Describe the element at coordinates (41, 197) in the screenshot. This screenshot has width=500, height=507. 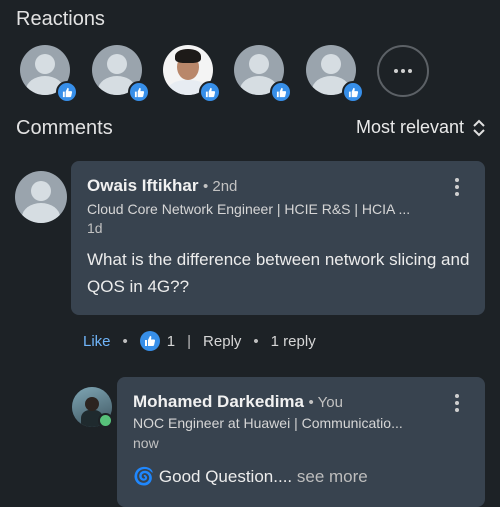
I see `commenter-avatar` at that location.